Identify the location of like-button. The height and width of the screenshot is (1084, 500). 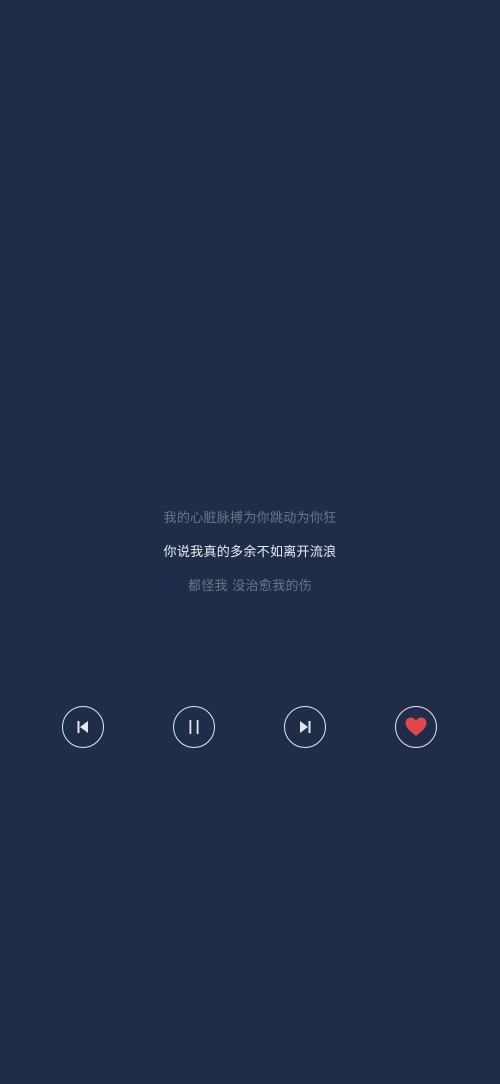
(416, 727).